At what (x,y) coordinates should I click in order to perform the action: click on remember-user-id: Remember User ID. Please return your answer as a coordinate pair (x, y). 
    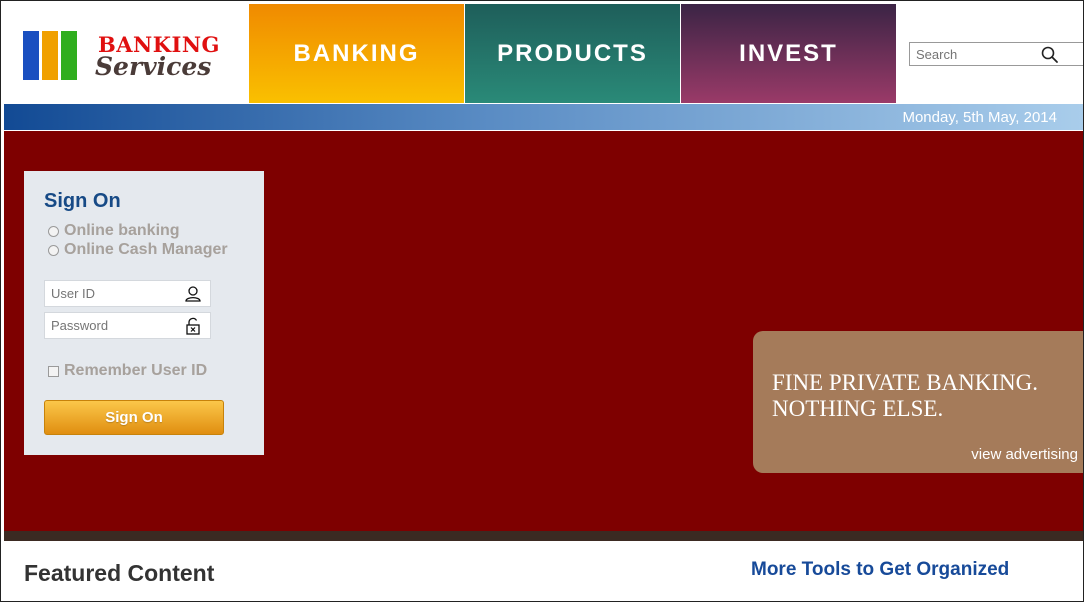
    Looking at the image, I should click on (127, 371).